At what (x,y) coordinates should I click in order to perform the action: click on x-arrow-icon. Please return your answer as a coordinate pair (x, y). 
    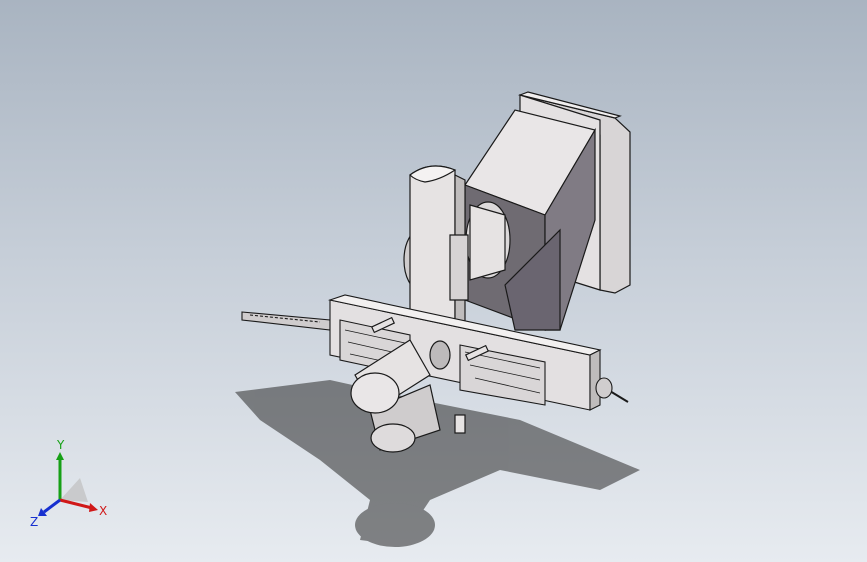
    Looking at the image, I should click on (93, 507).